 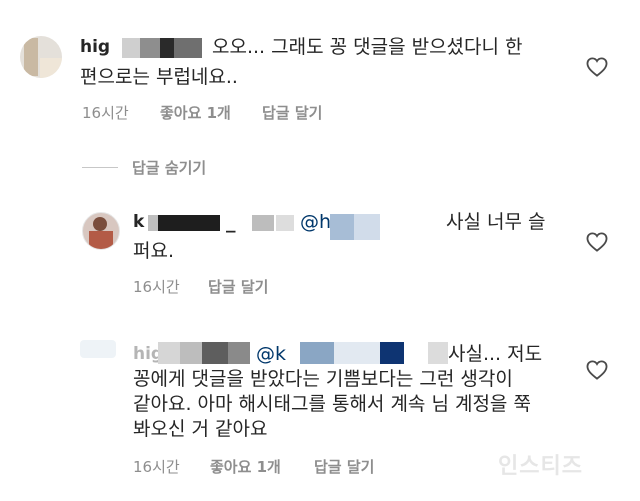 What do you see at coordinates (138, 222) in the screenshot?
I see `comment-username: k` at bounding box center [138, 222].